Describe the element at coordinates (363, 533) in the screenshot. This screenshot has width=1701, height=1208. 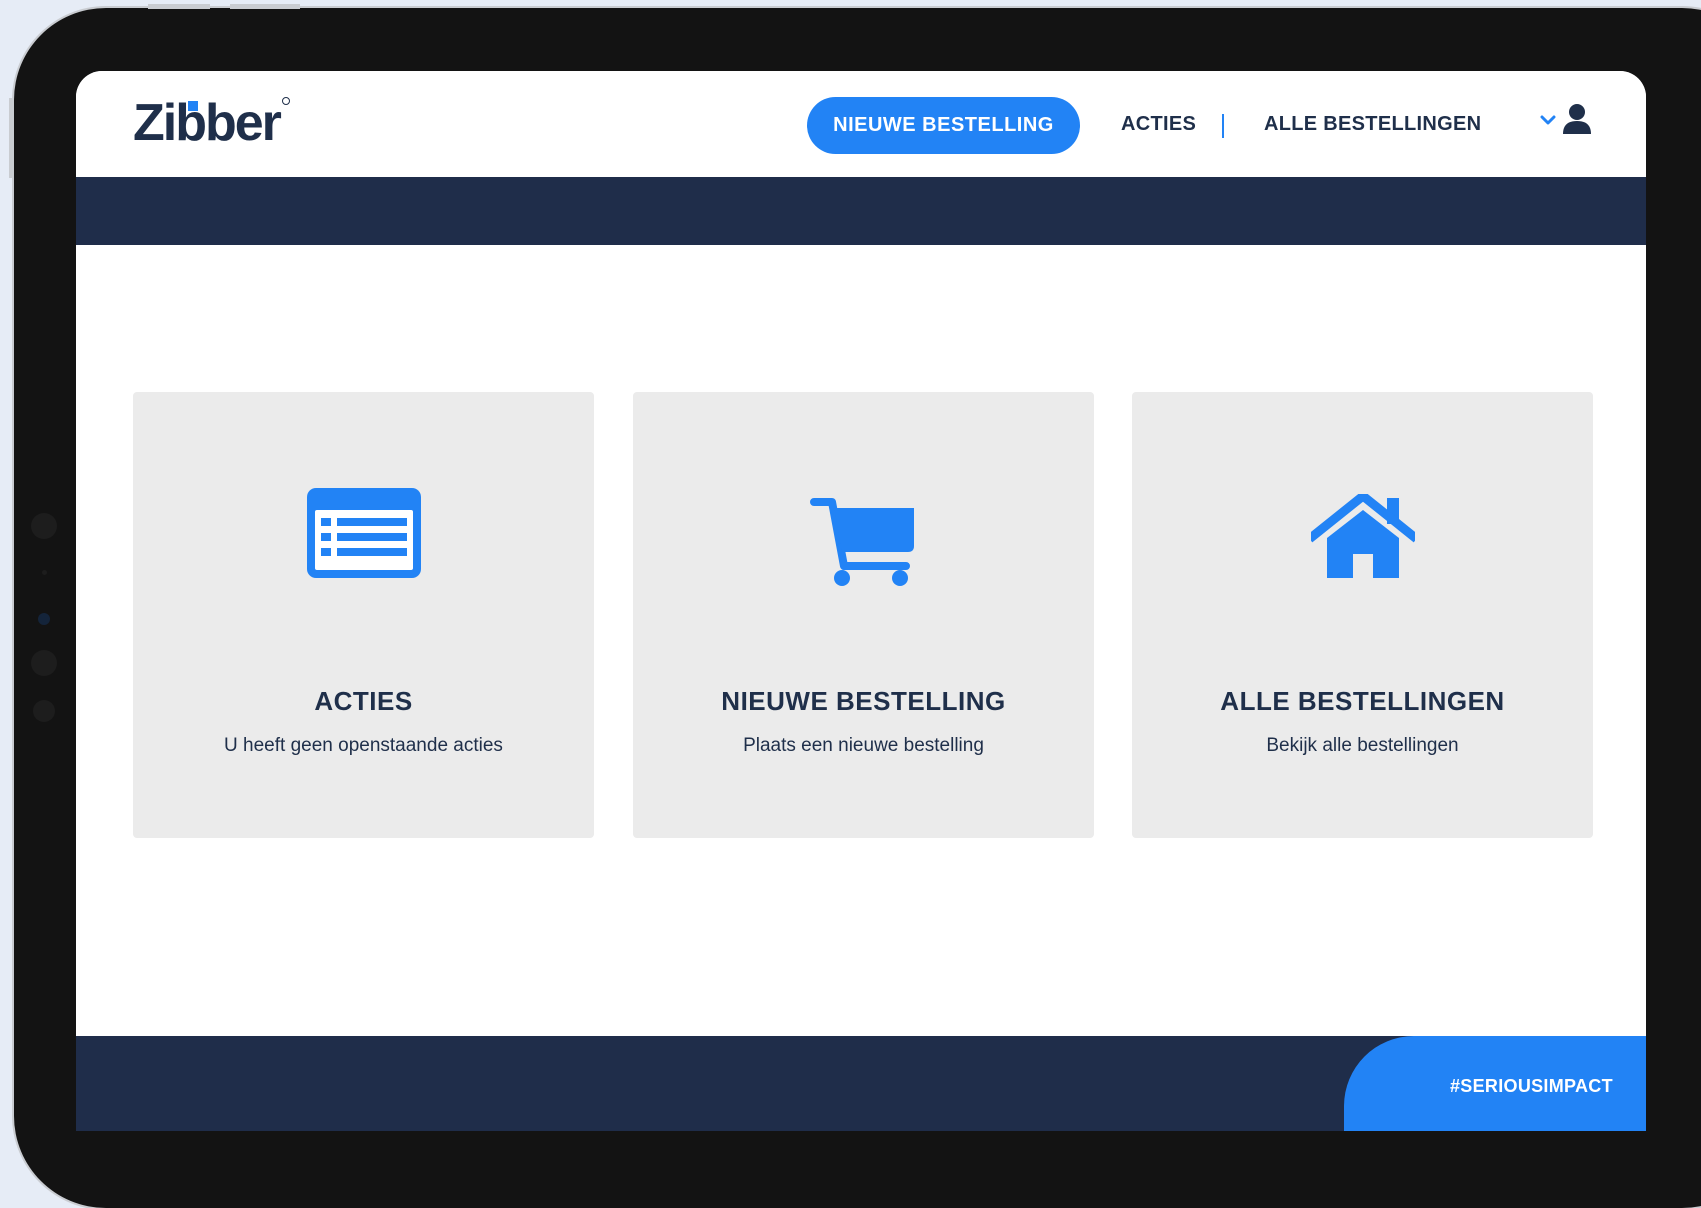
I see `list-icon` at that location.